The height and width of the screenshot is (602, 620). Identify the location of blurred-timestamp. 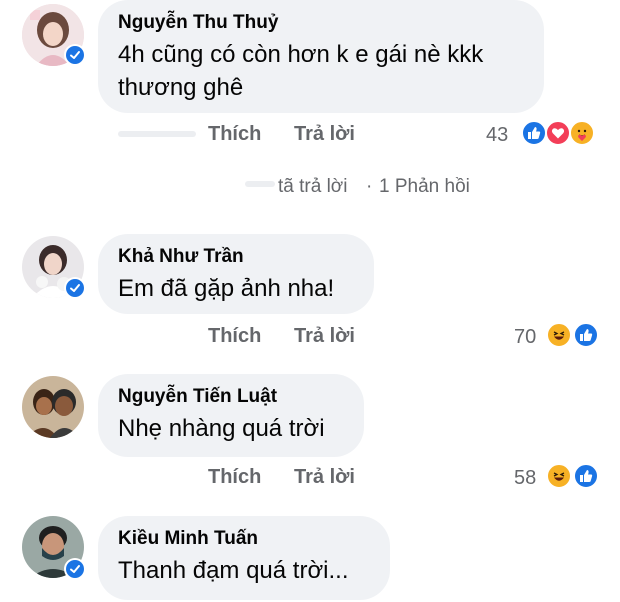
(157, 134).